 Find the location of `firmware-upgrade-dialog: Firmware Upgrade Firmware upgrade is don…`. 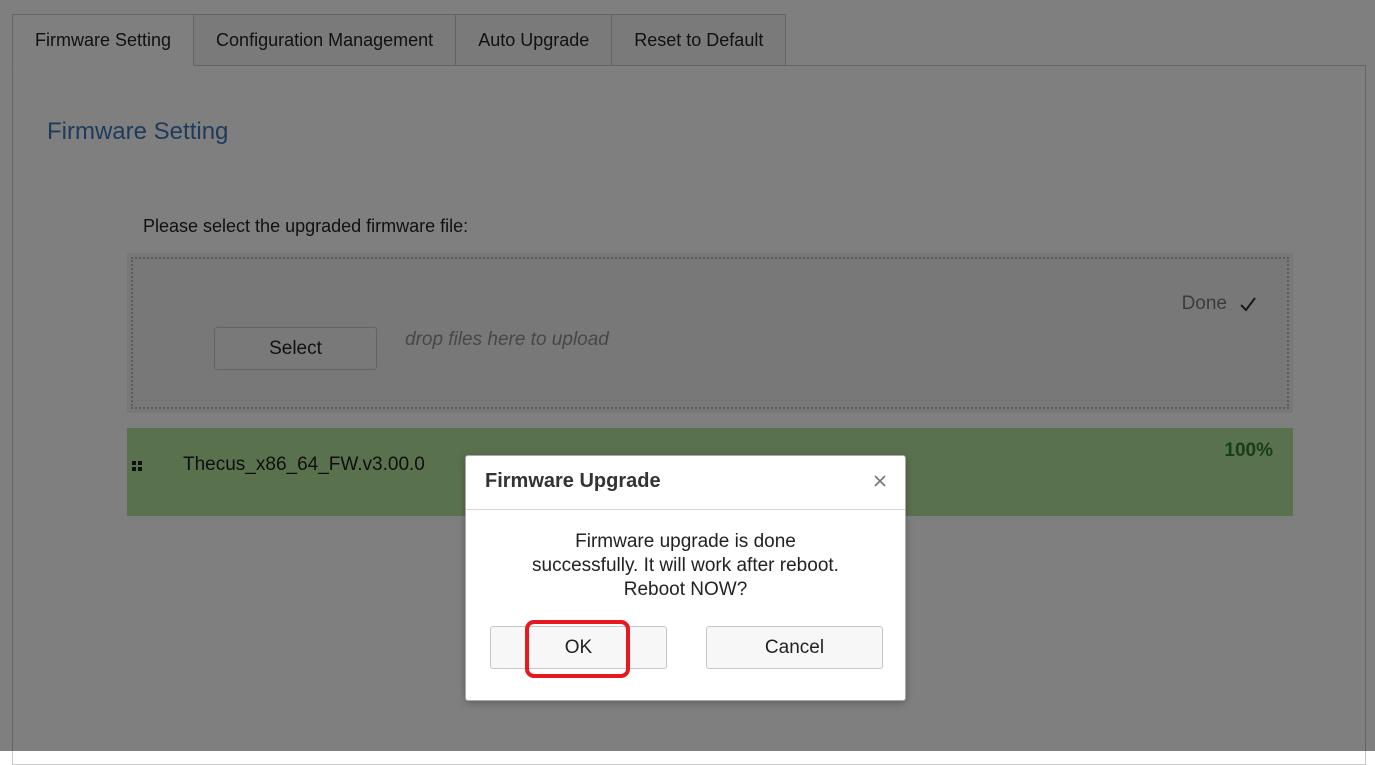

firmware-upgrade-dialog: Firmware Upgrade Firmware upgrade is don… is located at coordinates (685, 578).